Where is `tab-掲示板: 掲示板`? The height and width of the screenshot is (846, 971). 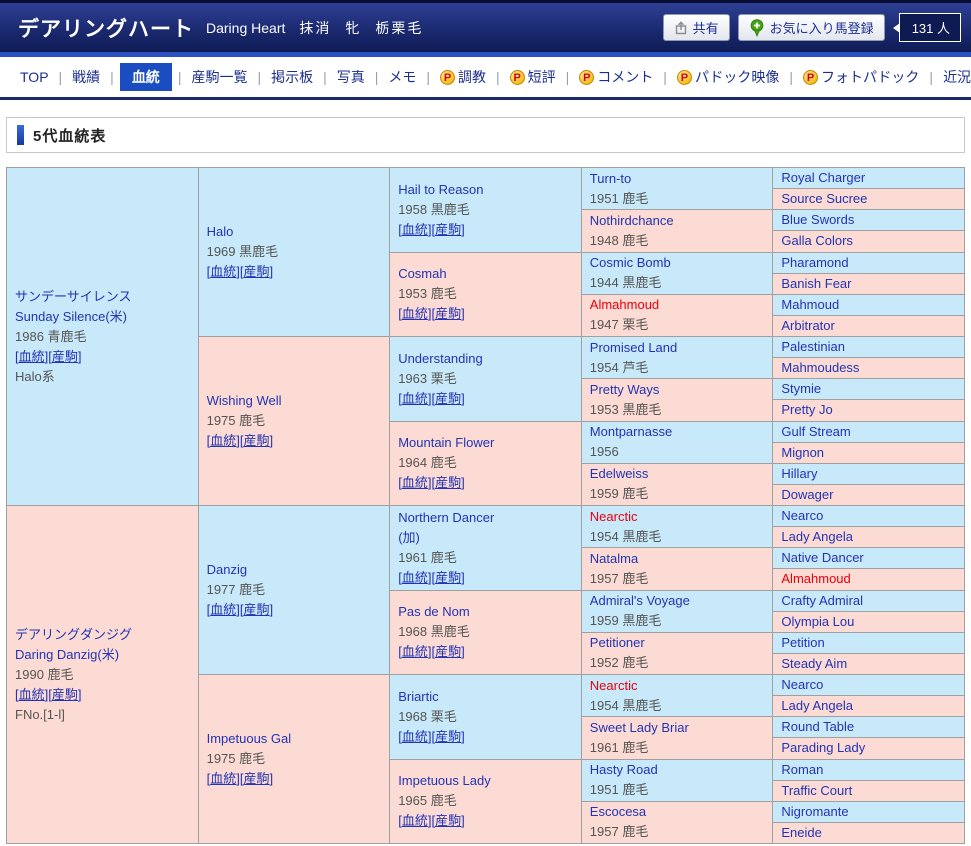 tab-掲示板: 掲示板 is located at coordinates (292, 77).